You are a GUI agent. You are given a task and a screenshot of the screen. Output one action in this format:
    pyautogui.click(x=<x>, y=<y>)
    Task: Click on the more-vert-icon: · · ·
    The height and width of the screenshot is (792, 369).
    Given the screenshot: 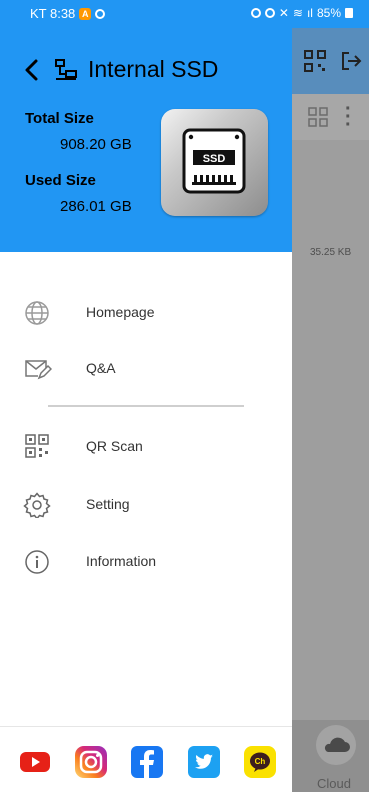 What is the action you would take?
    pyautogui.click(x=348, y=117)
    